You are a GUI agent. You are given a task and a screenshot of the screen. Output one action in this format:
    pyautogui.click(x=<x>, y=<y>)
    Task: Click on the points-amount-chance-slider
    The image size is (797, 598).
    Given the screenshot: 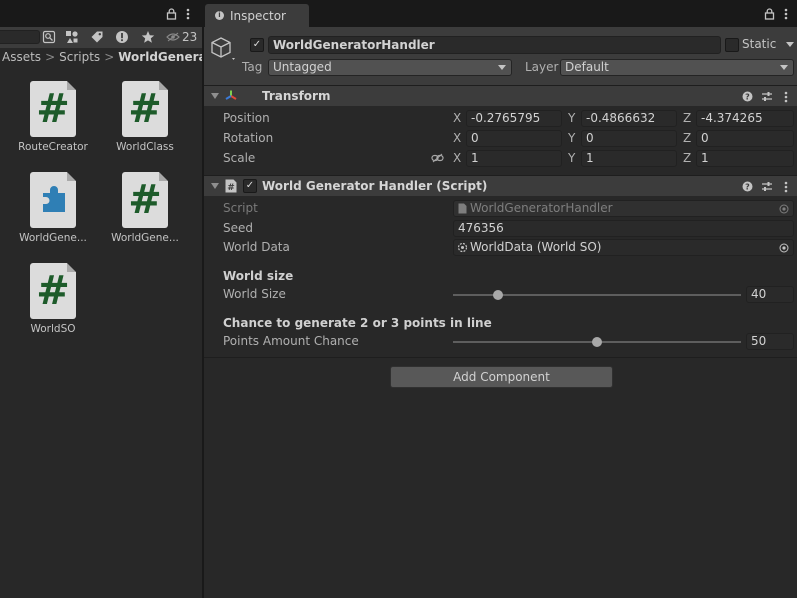 What is the action you would take?
    pyautogui.click(x=597, y=341)
    